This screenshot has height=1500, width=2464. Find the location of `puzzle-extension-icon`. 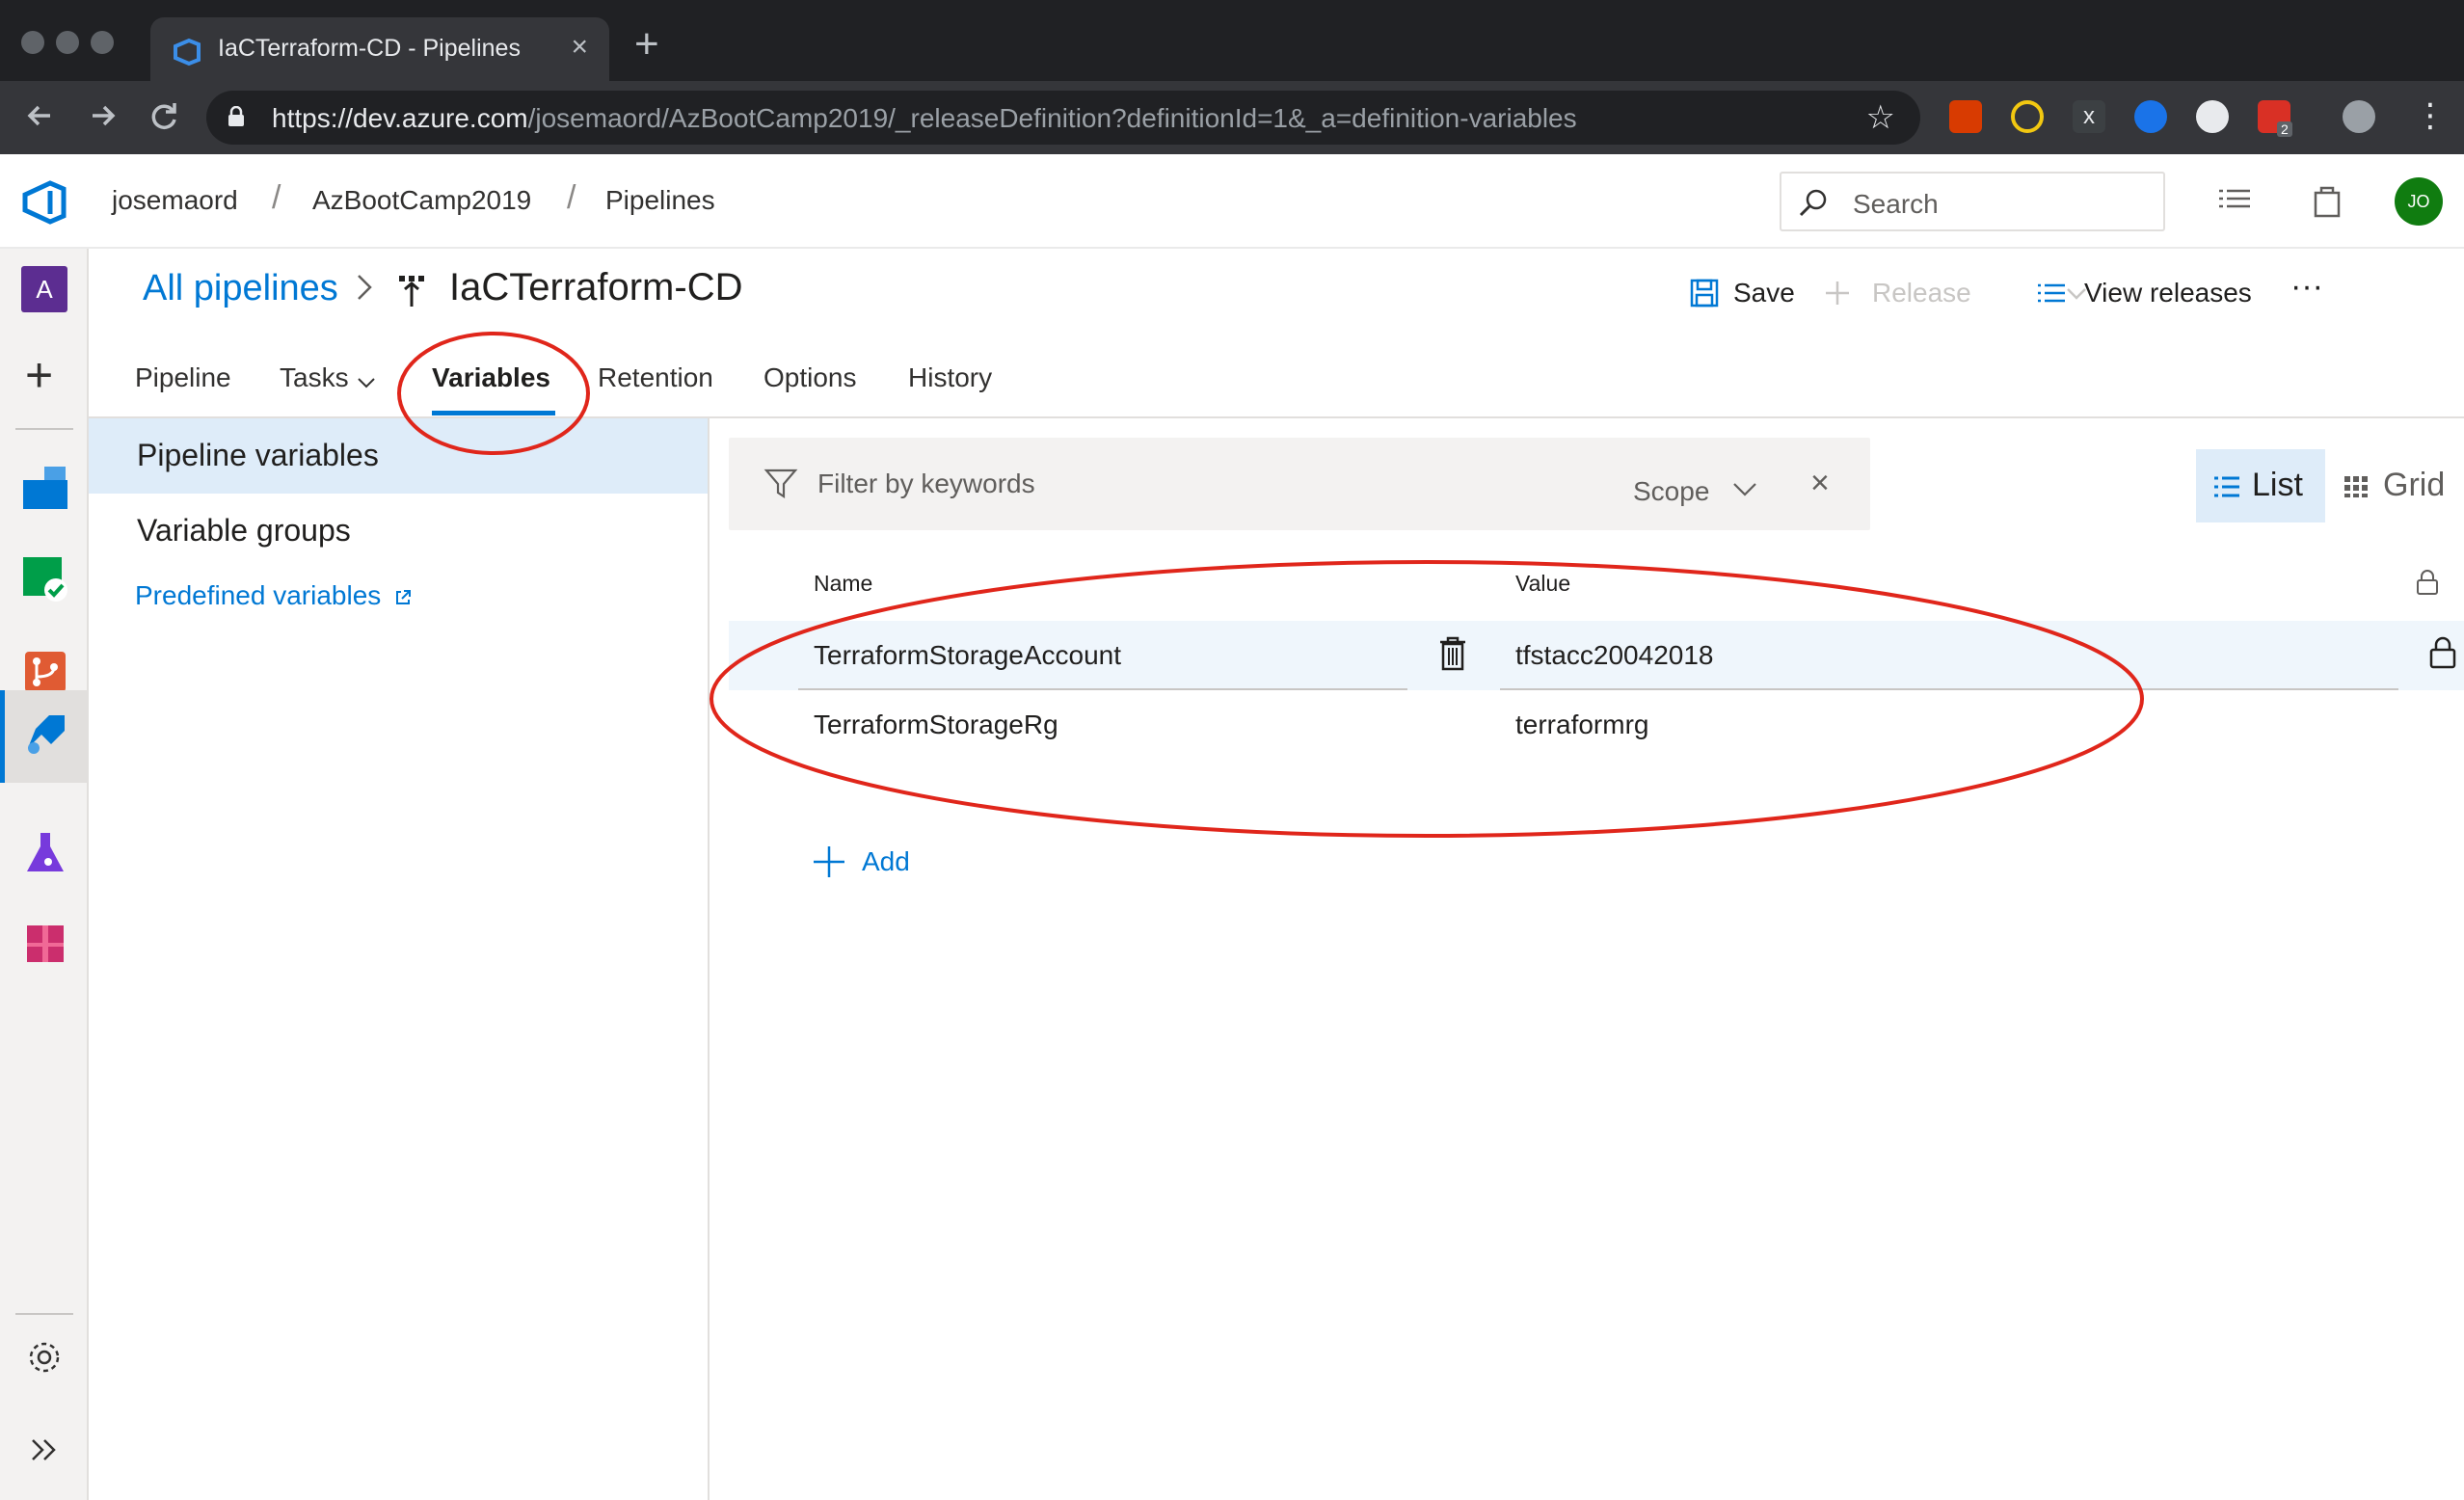

puzzle-extension-icon is located at coordinates (2151, 117).